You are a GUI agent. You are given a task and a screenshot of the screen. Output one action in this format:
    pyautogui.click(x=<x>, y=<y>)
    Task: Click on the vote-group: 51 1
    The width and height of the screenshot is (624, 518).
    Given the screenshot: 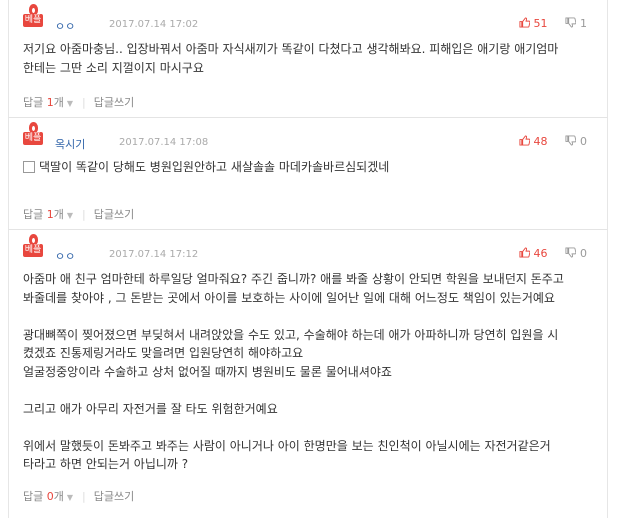 What is the action you would take?
    pyautogui.click(x=546, y=23)
    